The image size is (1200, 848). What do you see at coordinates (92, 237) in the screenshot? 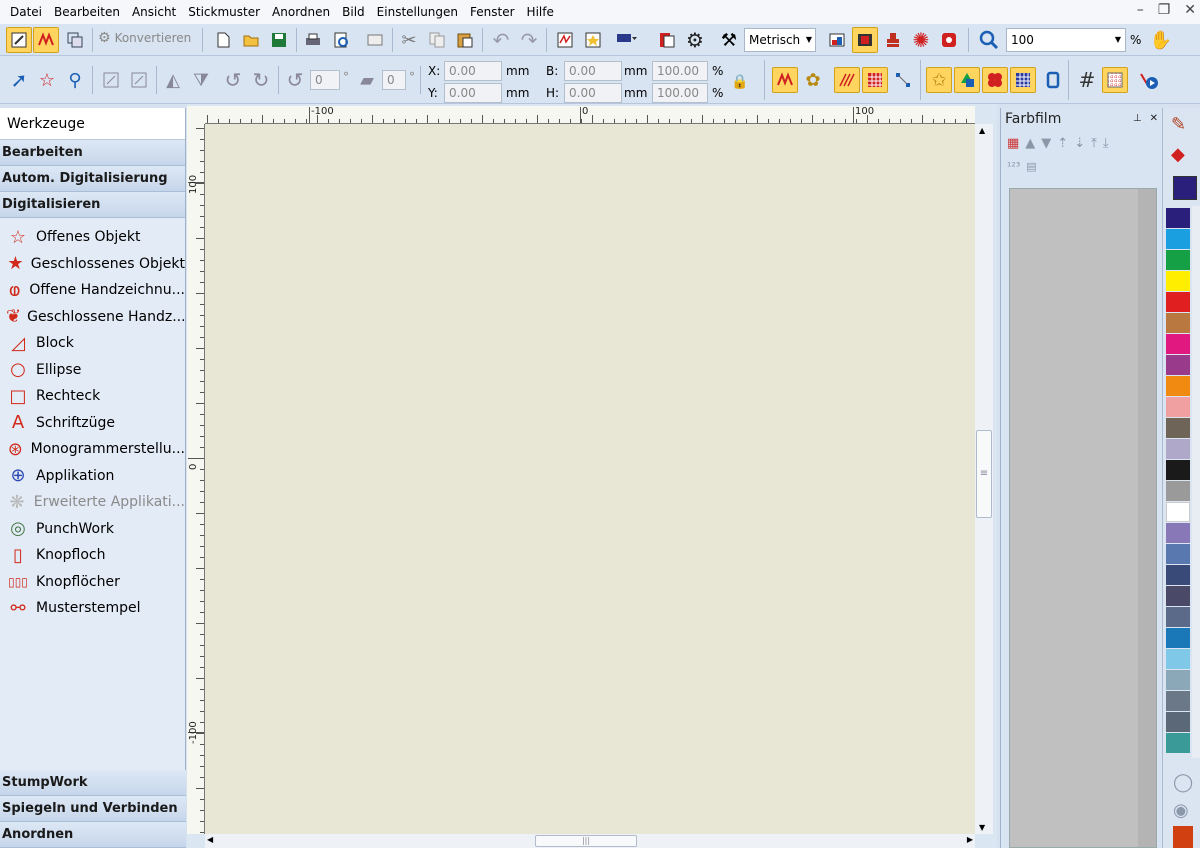
I see `tool-item: ☆ Offenes Objekt` at bounding box center [92, 237].